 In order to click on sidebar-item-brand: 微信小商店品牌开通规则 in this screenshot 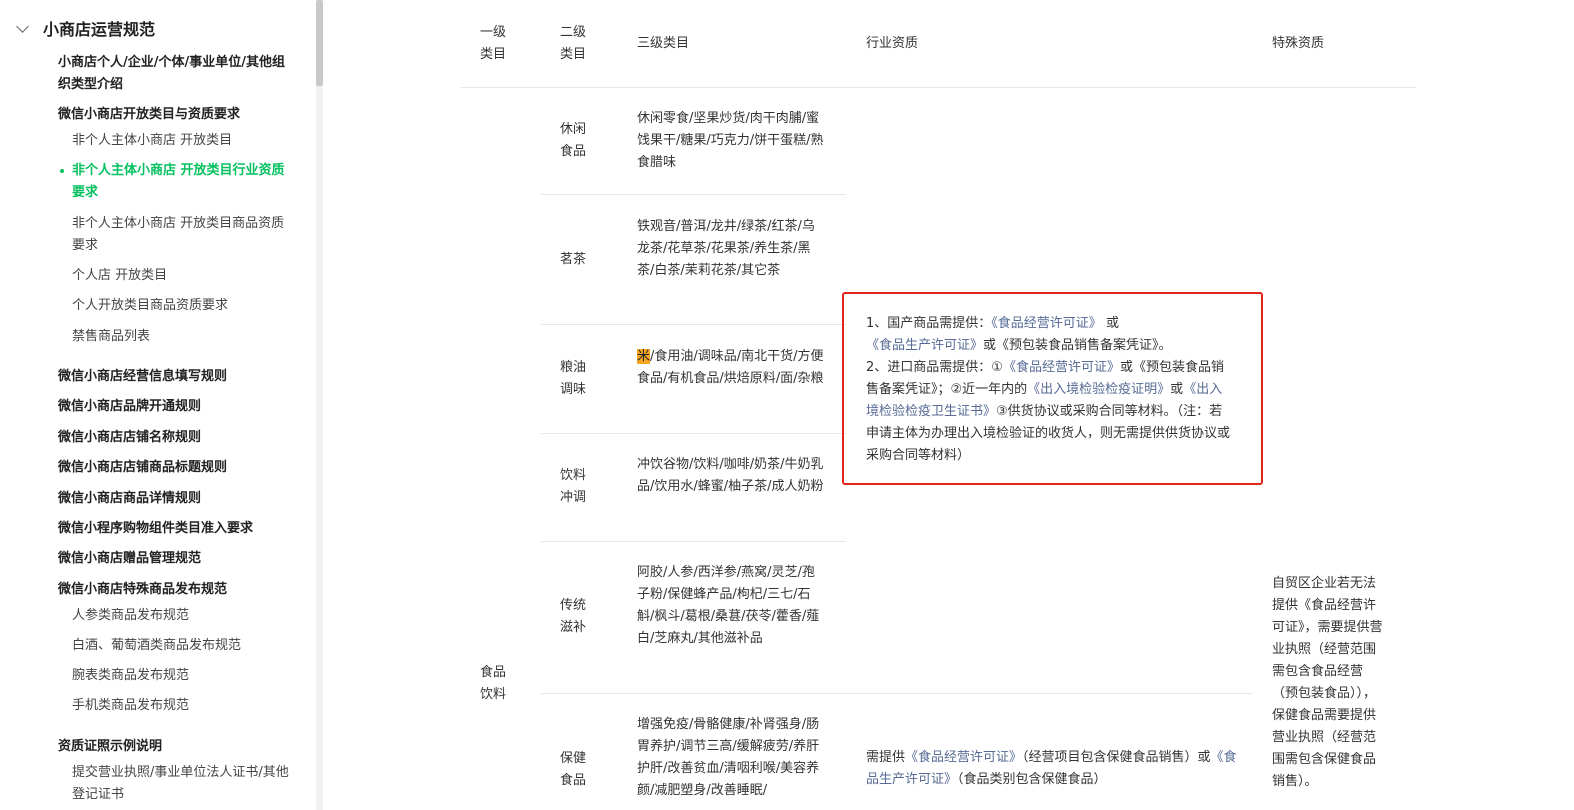, I will do `click(177, 407)`.